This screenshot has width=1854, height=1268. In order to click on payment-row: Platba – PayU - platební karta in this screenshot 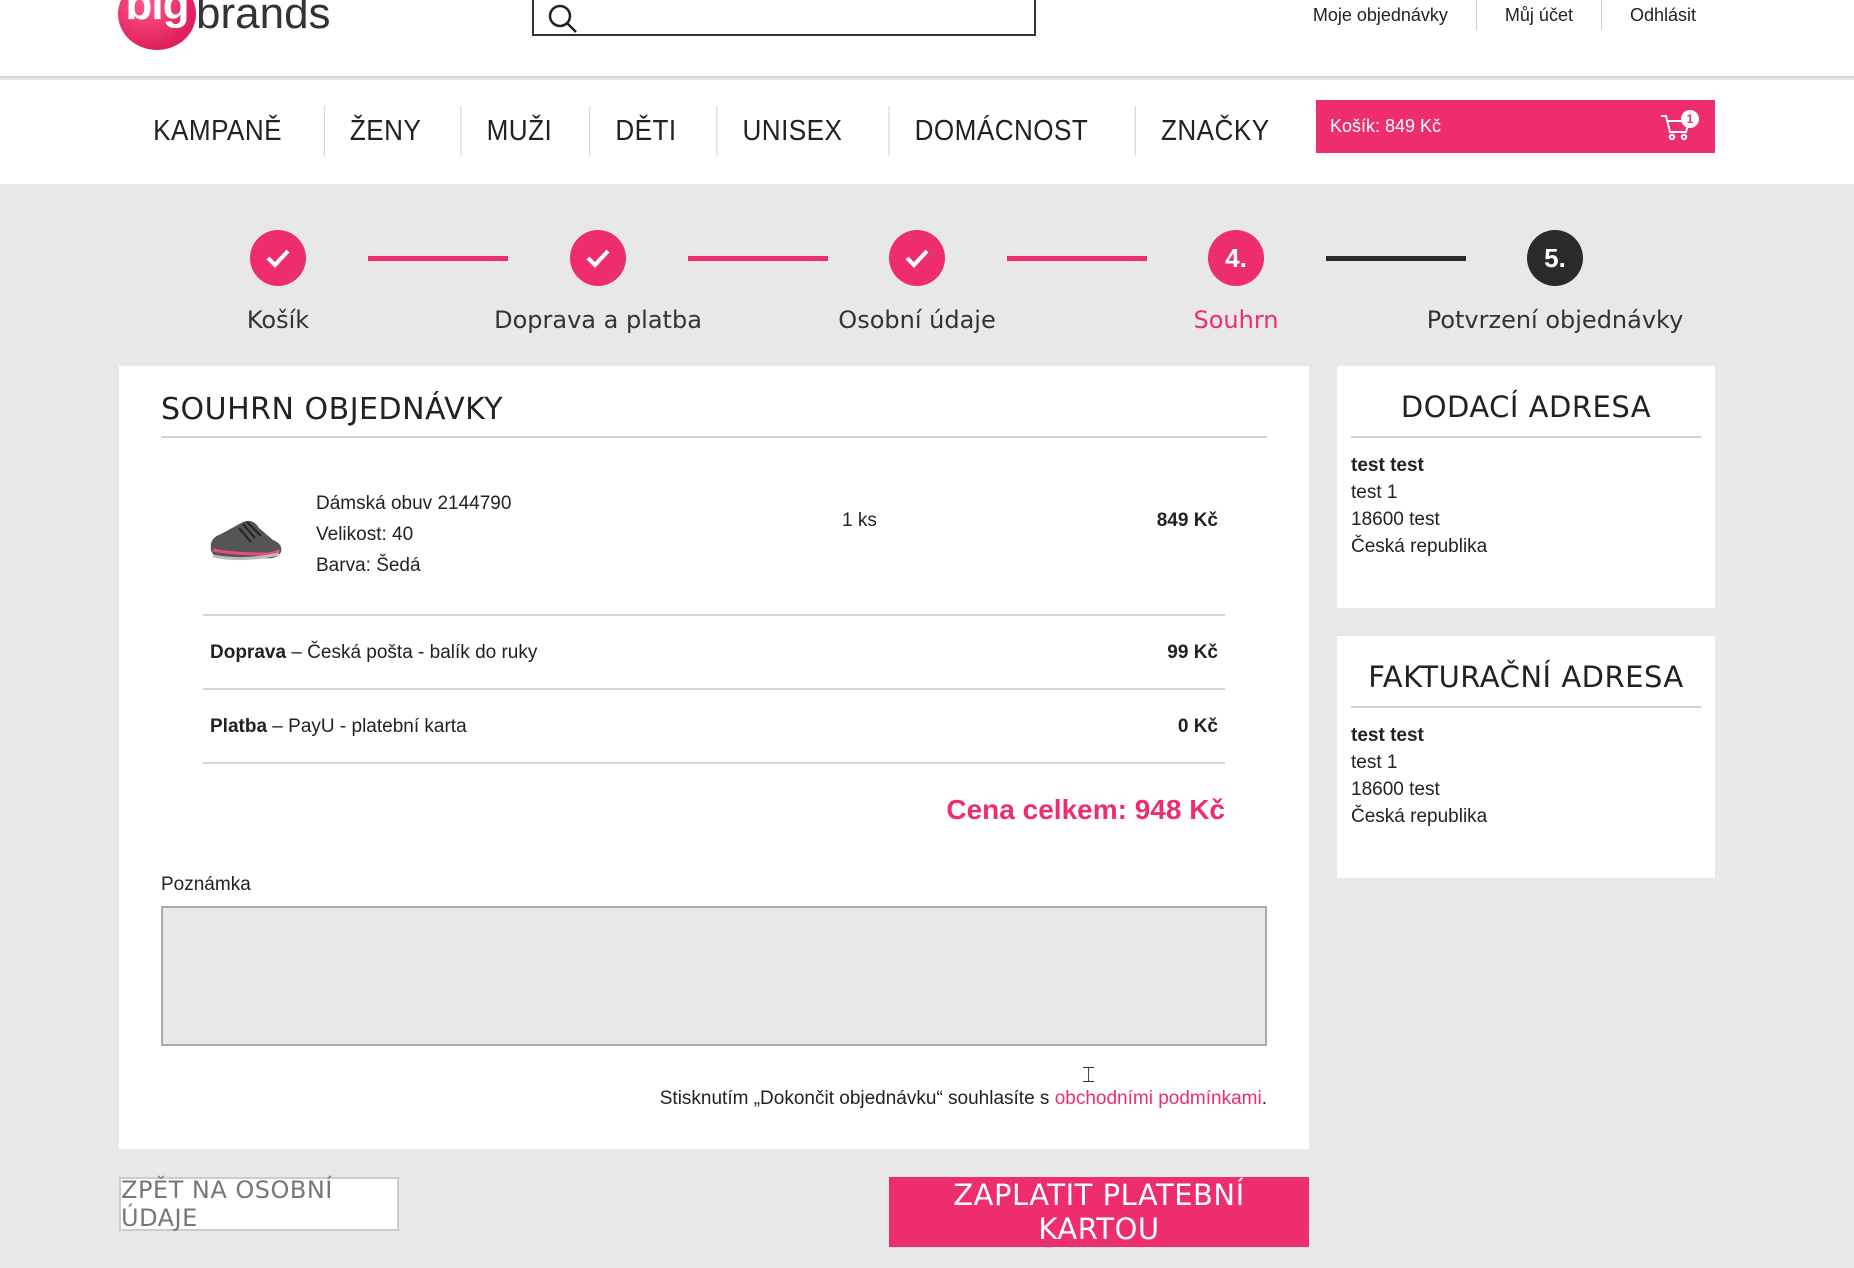, I will do `click(338, 727)`.